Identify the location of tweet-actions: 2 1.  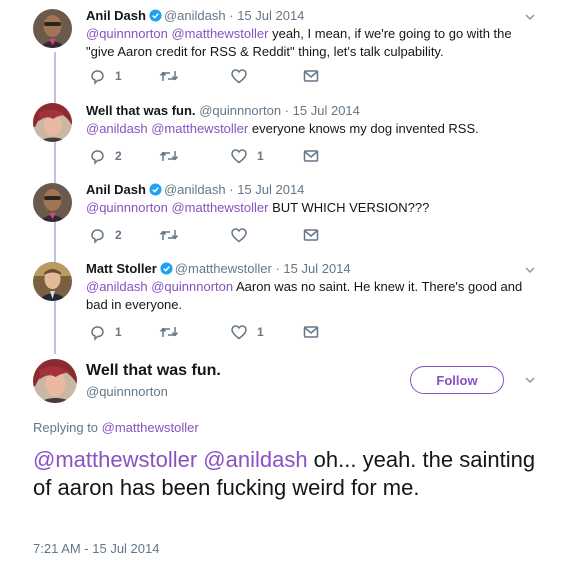
(216, 156).